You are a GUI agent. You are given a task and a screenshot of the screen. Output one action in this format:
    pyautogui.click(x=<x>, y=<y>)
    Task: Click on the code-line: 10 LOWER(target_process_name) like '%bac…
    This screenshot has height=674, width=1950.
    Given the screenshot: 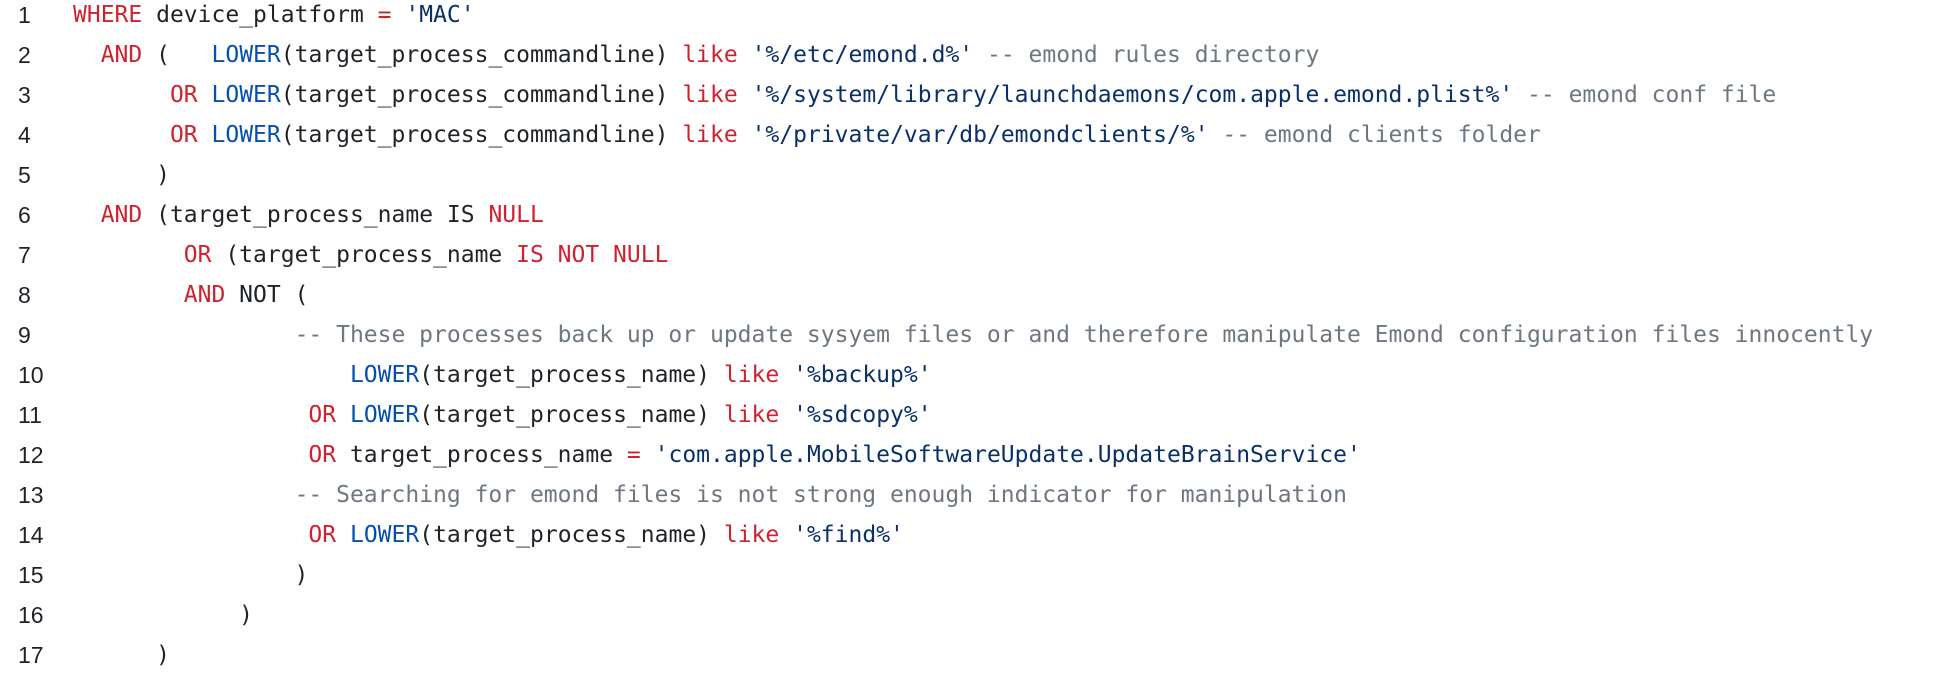 What is the action you would take?
    pyautogui.click(x=975, y=375)
    